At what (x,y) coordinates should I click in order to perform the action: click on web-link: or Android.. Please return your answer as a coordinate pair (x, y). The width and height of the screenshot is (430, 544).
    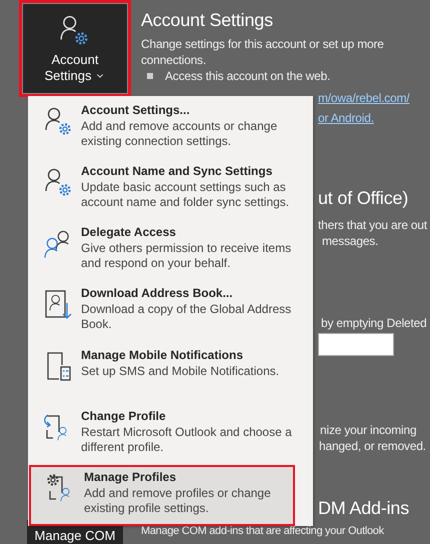
    Looking at the image, I should click on (346, 118).